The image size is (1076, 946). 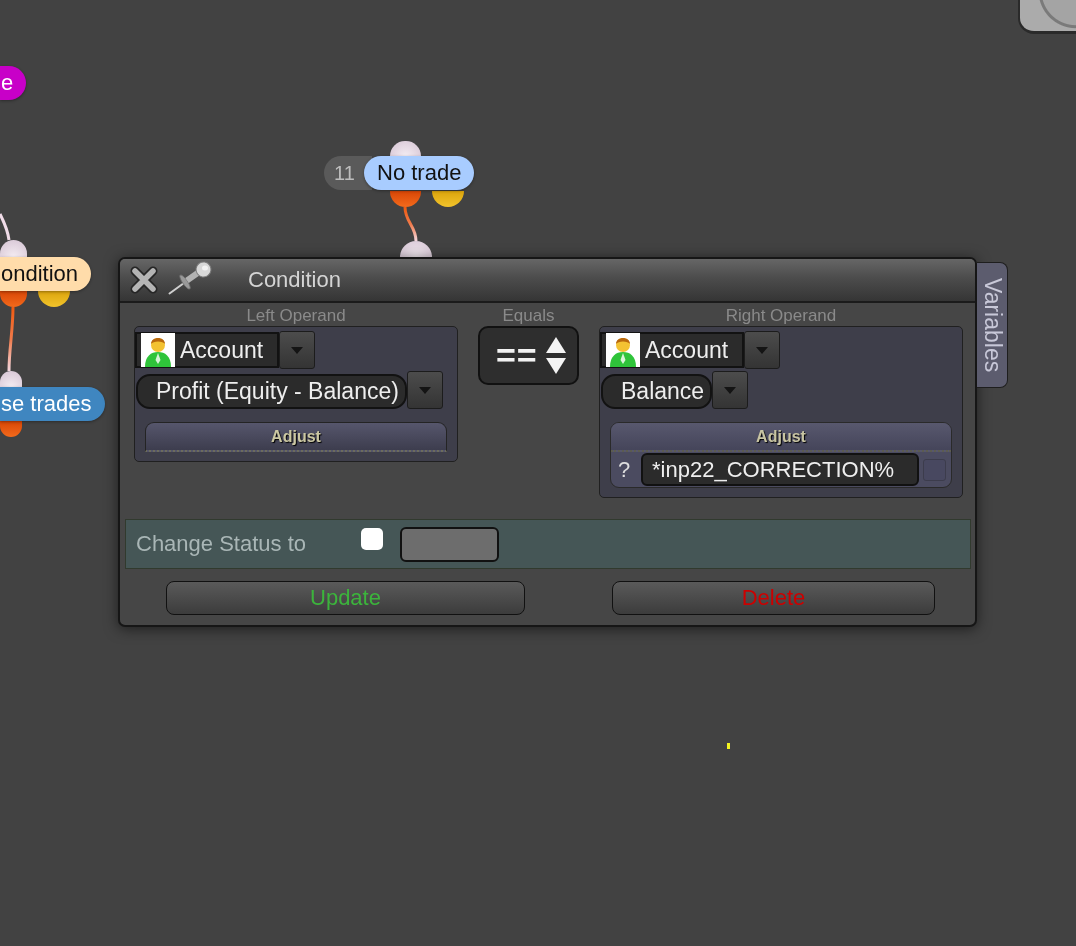 I want to click on operand-label: Left Operand, so click(x=296, y=315).